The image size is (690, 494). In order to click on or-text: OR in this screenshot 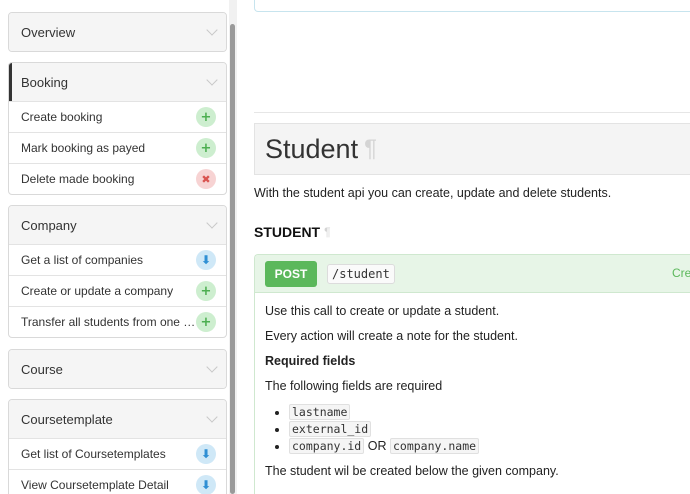, I will do `click(377, 446)`.